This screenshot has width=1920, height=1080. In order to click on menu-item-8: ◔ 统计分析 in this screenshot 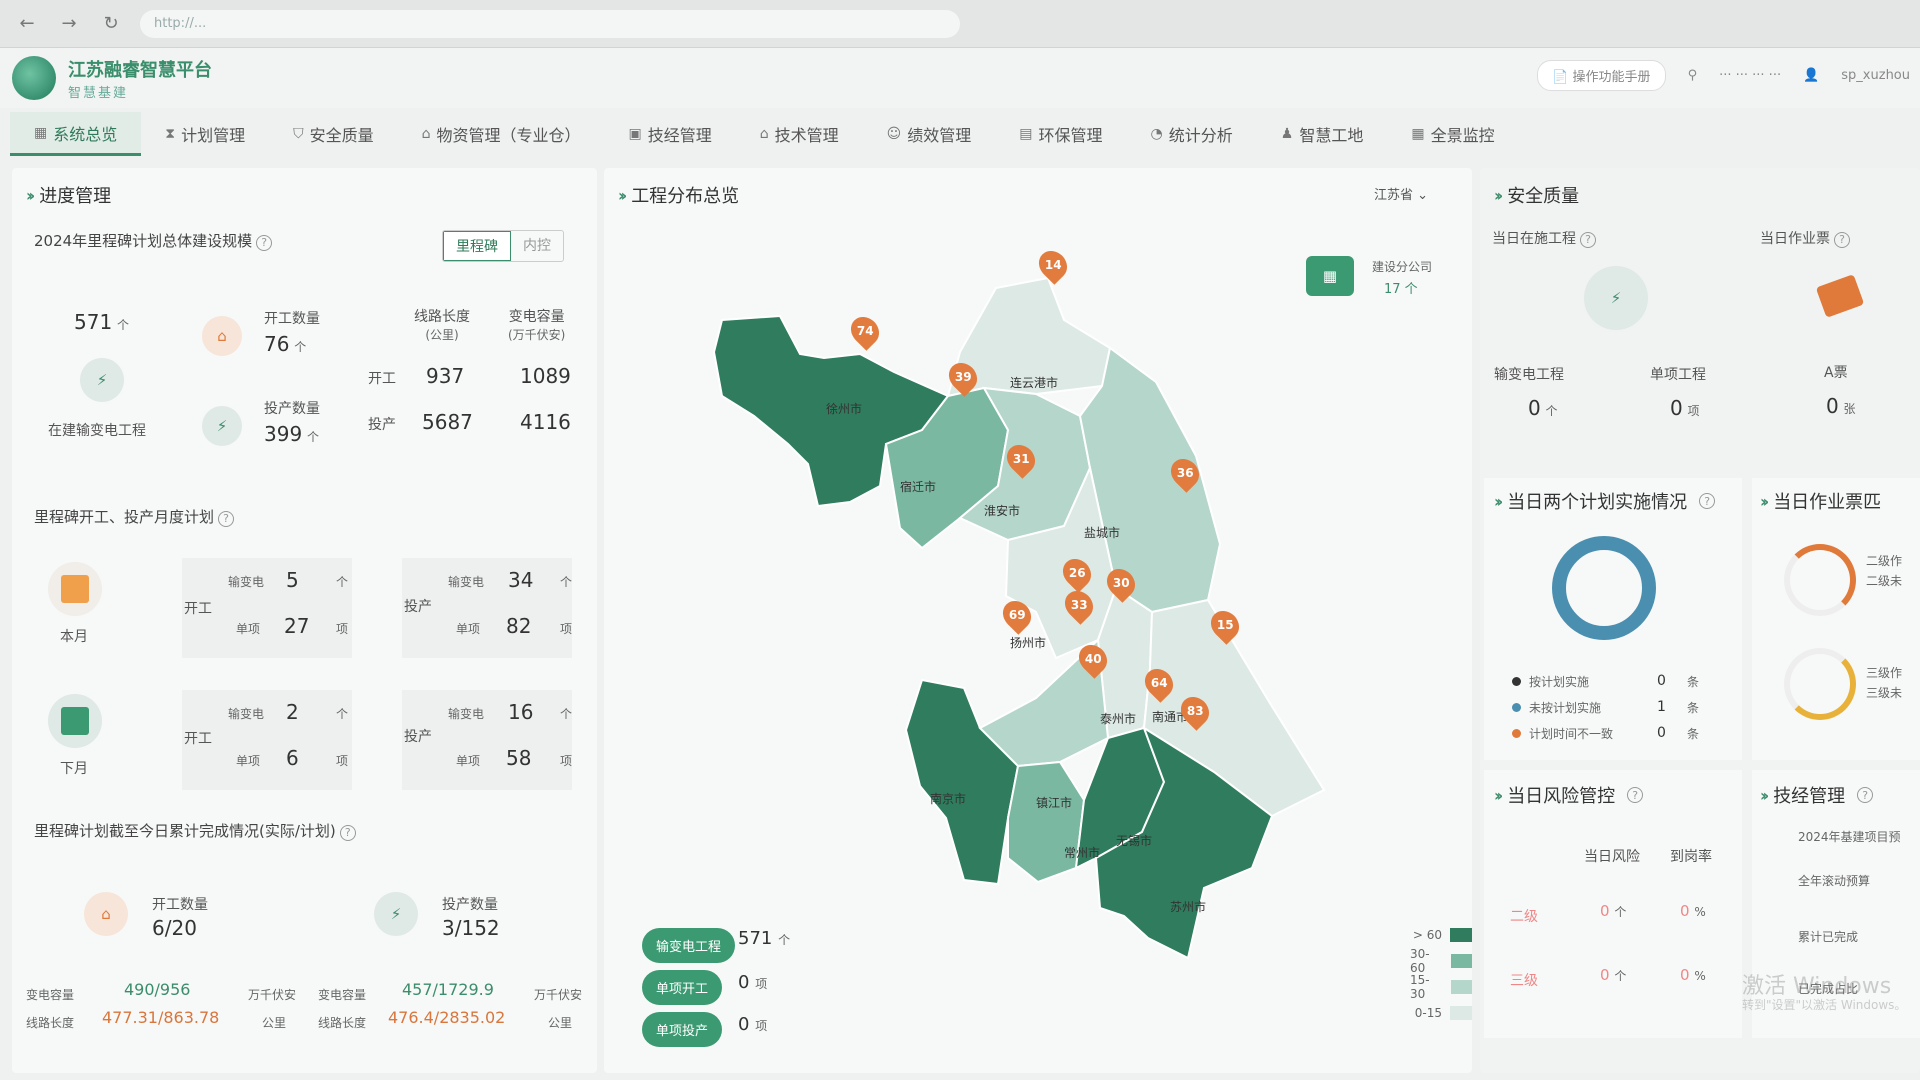, I will do `click(1192, 134)`.